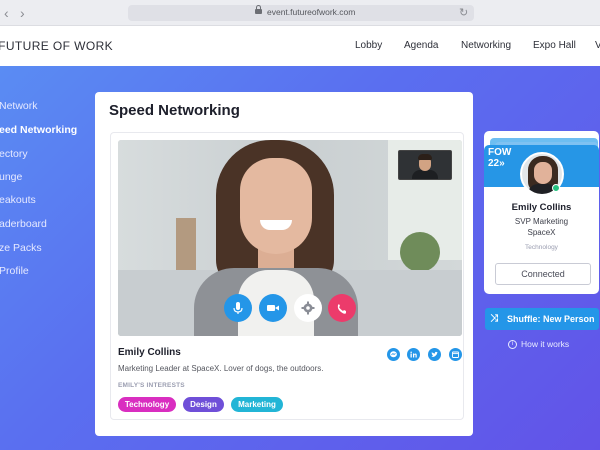  What do you see at coordinates (425, 165) in the screenshot?
I see `self-view-video` at bounding box center [425, 165].